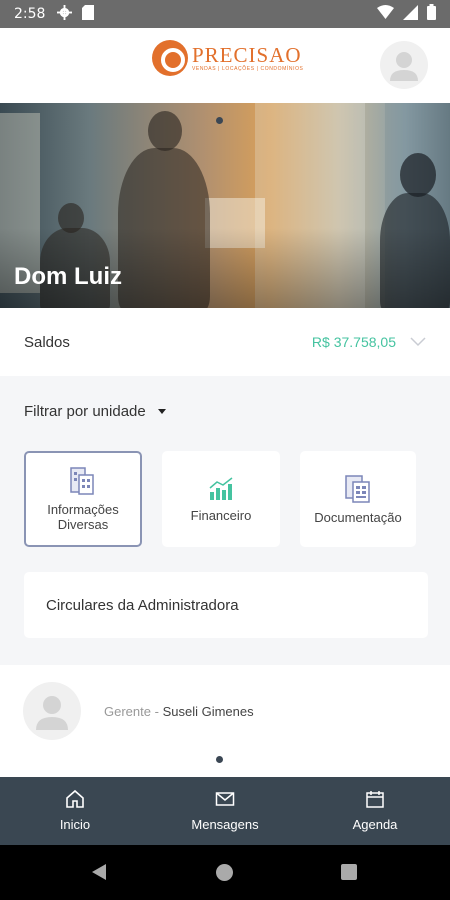  Describe the element at coordinates (208, 711) in the screenshot. I see `manager-name: Suseli Gimenes` at that location.